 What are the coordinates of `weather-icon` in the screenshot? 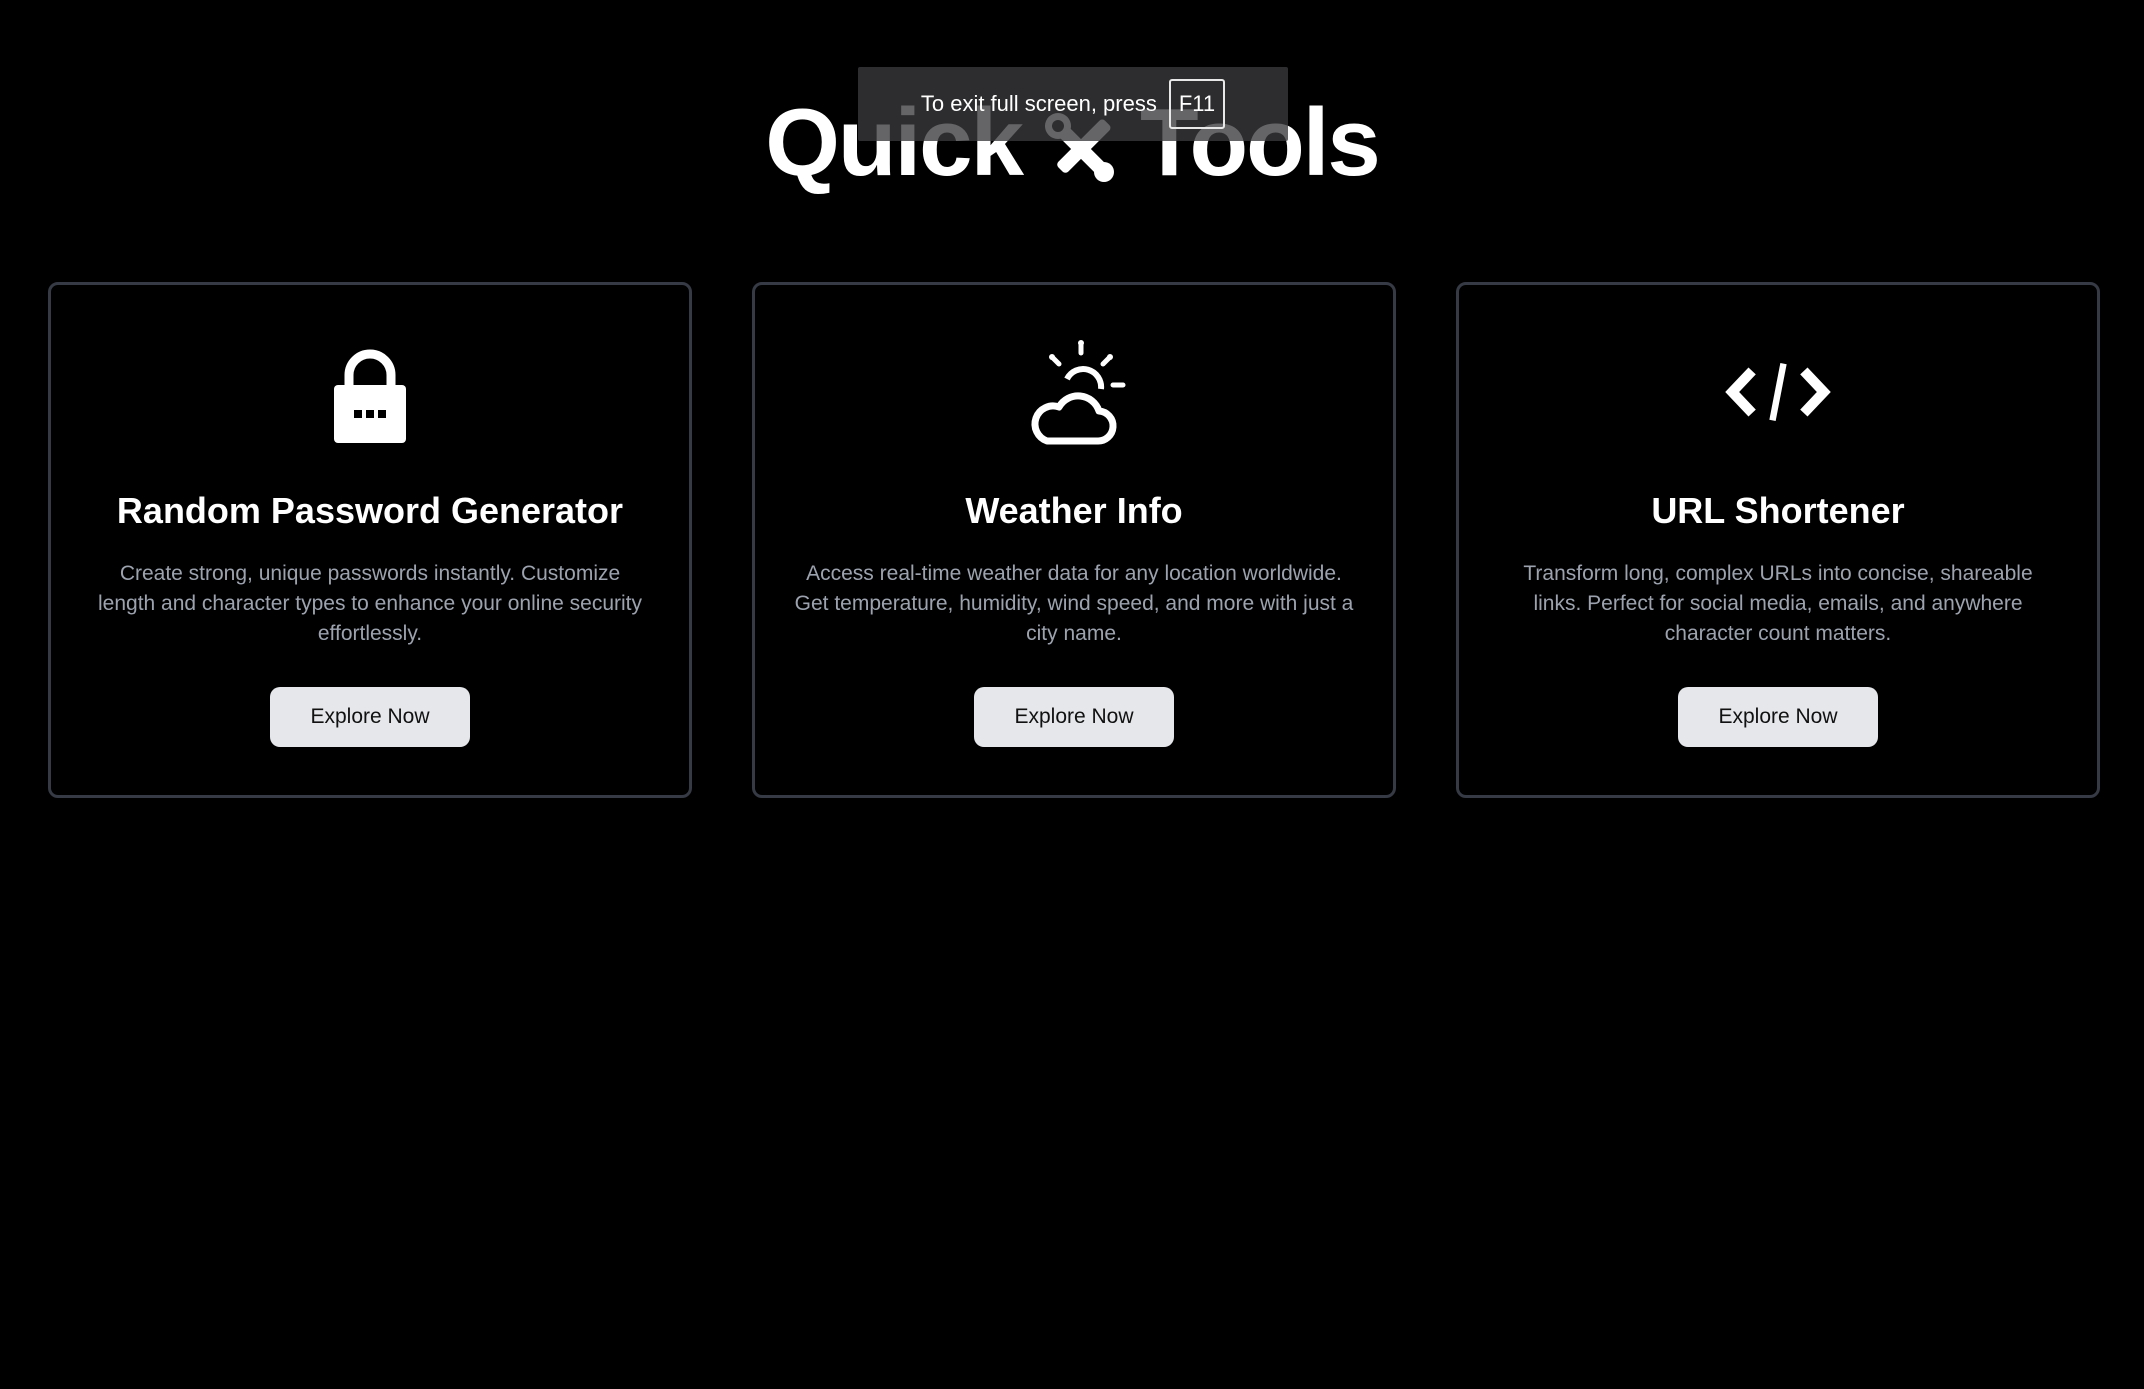 It's located at (1074, 392).